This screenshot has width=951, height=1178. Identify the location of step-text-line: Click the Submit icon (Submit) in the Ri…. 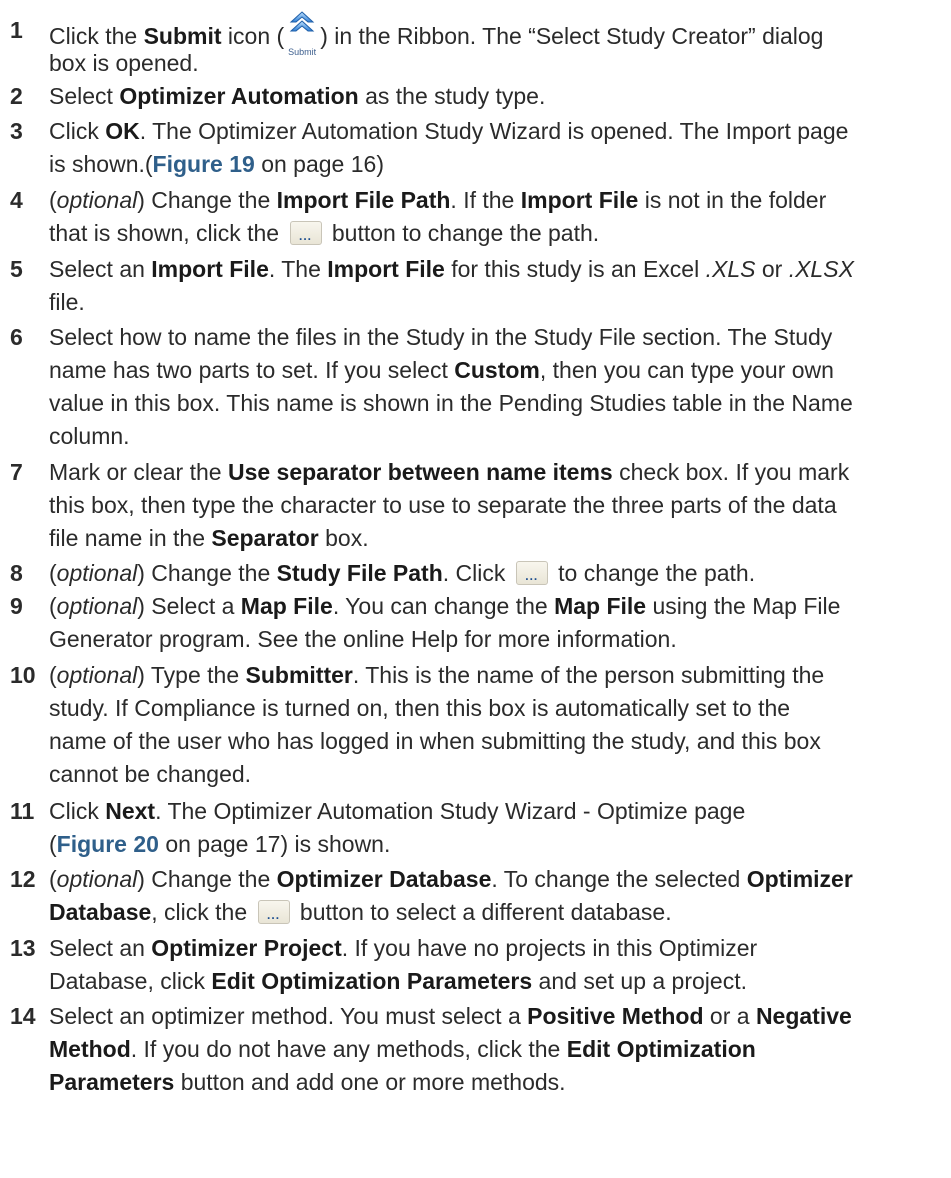
(499, 34).